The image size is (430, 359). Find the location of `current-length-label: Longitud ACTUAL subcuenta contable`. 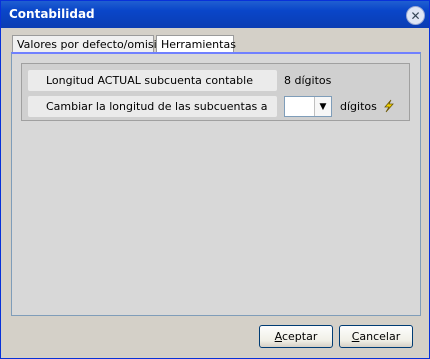

current-length-label: Longitud ACTUAL subcuenta contable is located at coordinates (152, 80).